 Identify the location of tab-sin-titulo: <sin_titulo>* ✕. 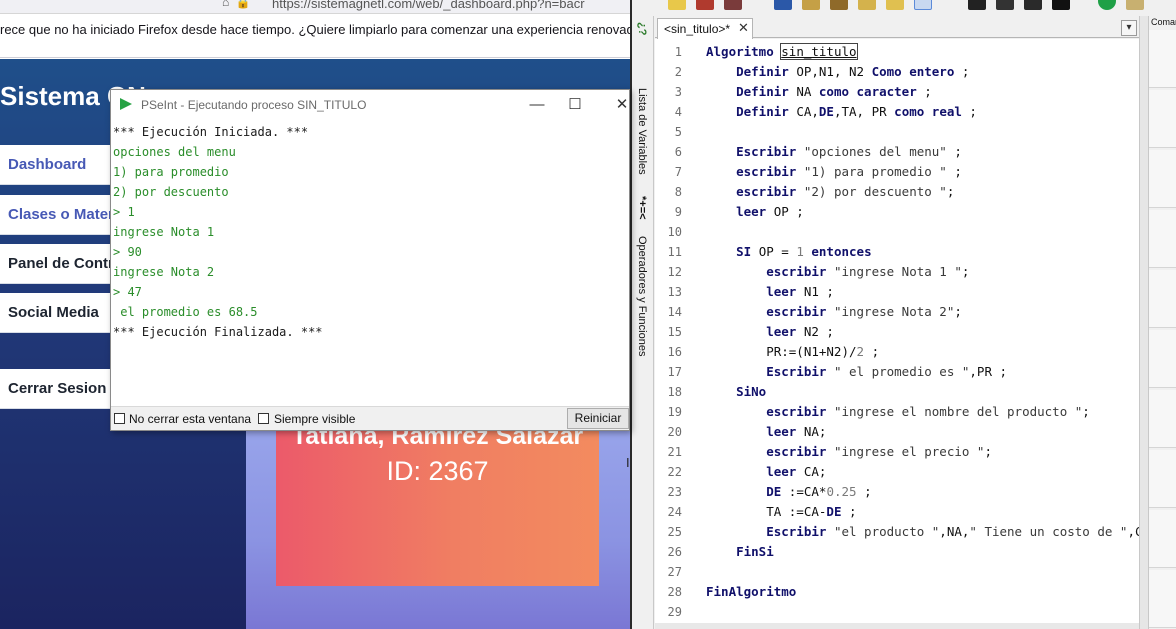
(705, 28).